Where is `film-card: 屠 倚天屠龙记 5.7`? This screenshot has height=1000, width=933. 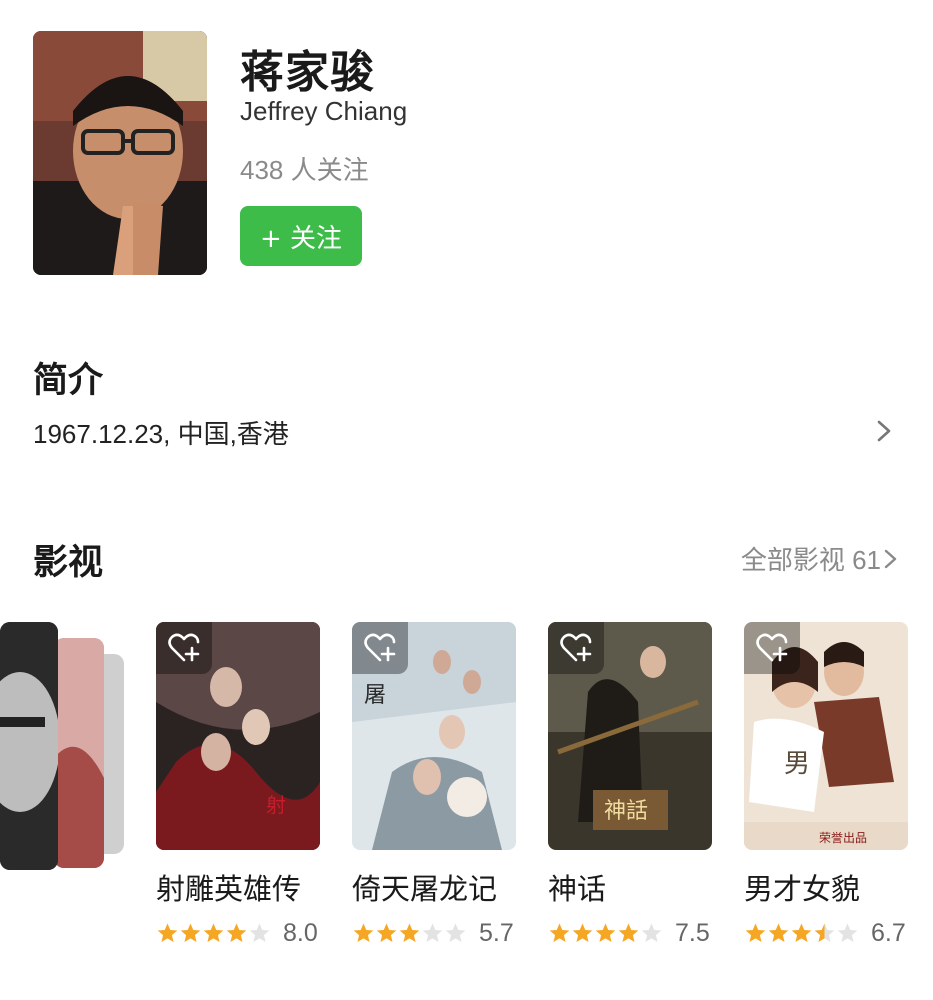 film-card: 屠 倚天屠龙记 5.7 is located at coordinates (434, 785).